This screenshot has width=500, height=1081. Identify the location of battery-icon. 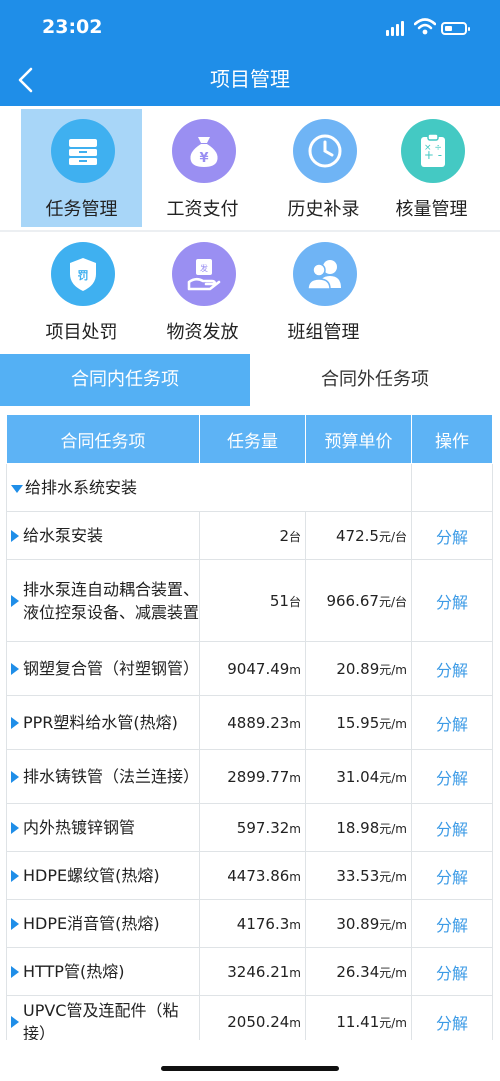
(455, 28).